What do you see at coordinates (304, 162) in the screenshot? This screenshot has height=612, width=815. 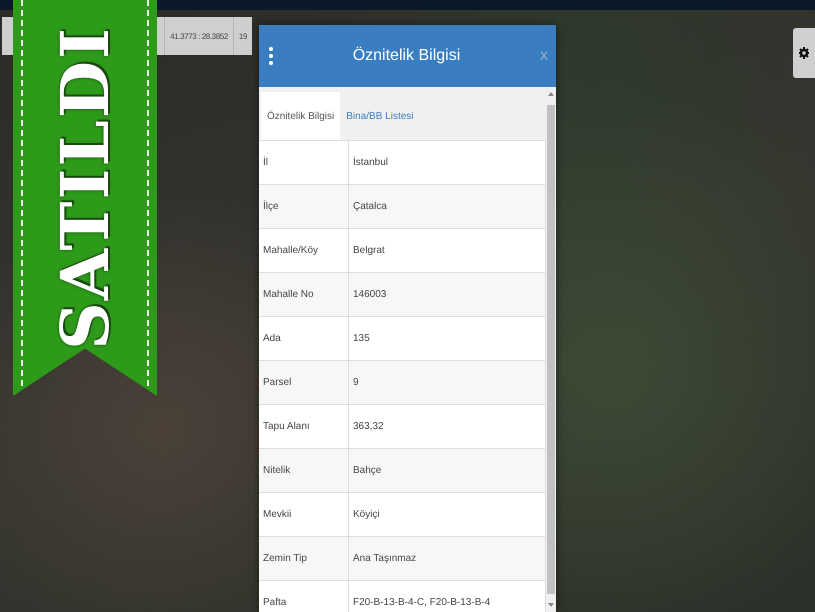 I see `table-cell: İl` at bounding box center [304, 162].